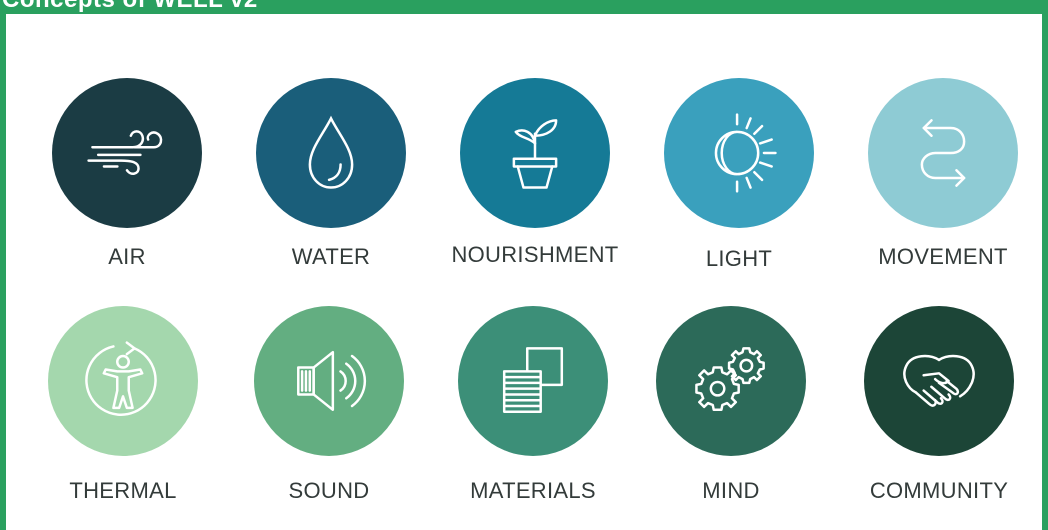 The height and width of the screenshot is (530, 1048). I want to click on concept-mind: MIND, so click(731, 411).